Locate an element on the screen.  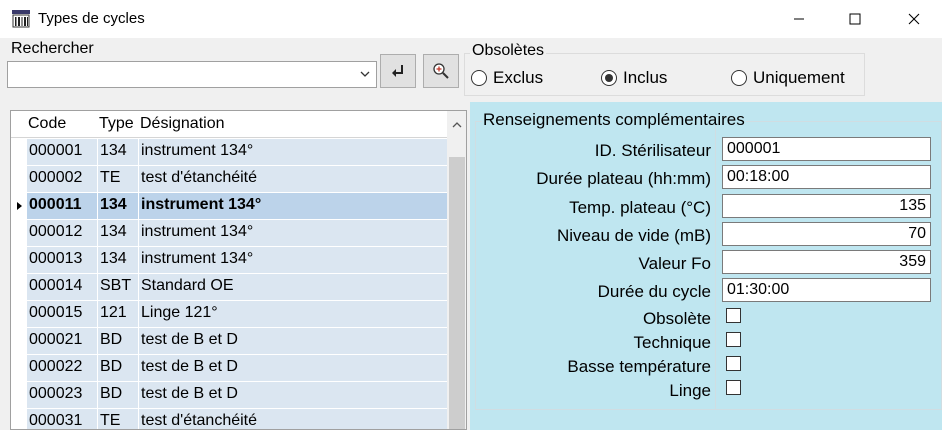
radio-exclus: Exclus is located at coordinates (507, 78).